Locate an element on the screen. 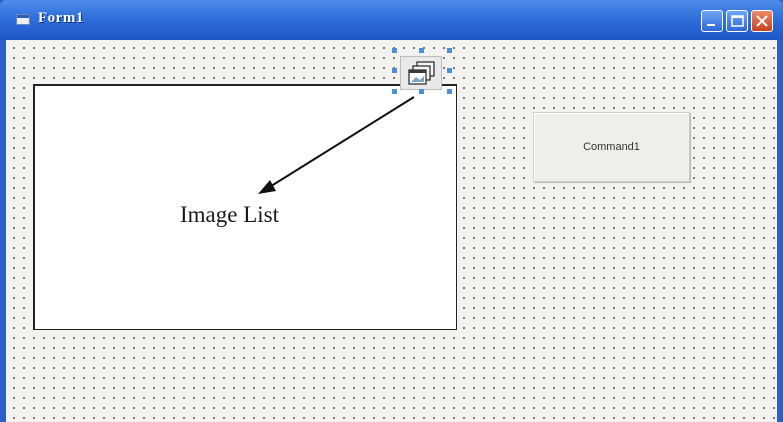 The height and width of the screenshot is (422, 783). maximize-icon is located at coordinates (737, 21).